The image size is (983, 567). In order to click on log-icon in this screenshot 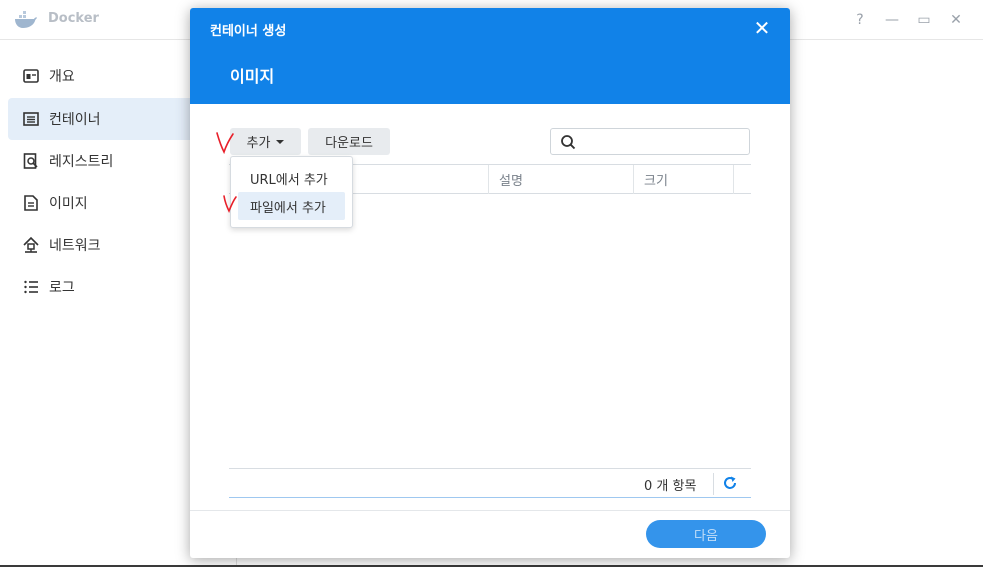, I will do `click(31, 287)`.